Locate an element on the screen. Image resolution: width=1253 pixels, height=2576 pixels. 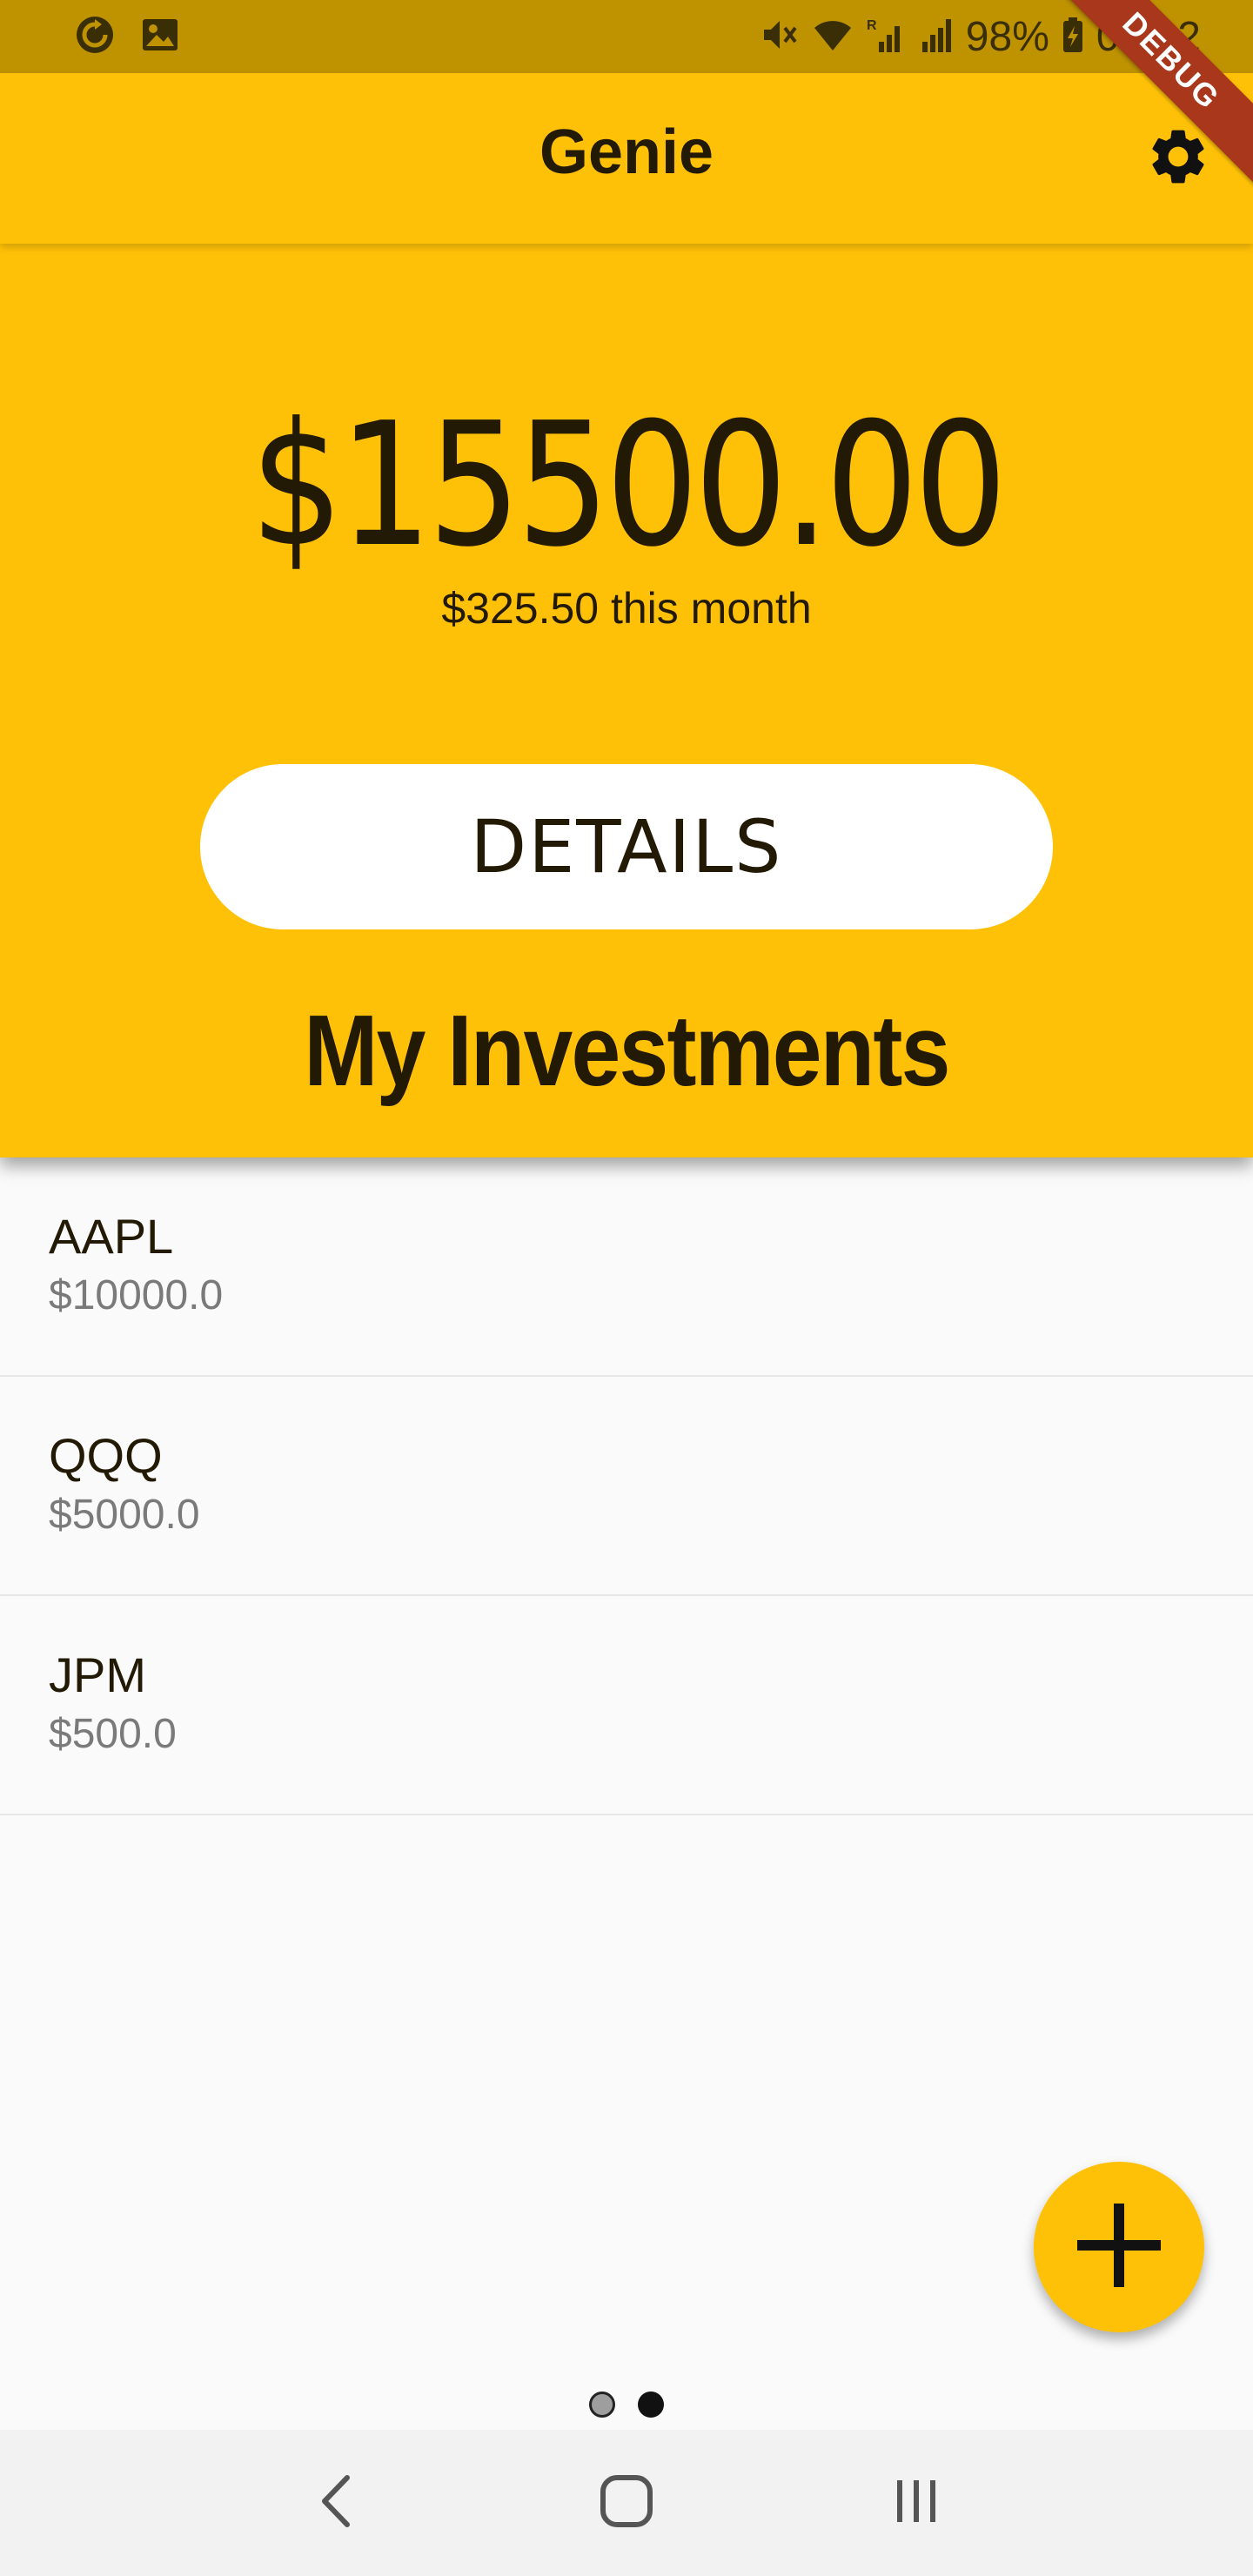
list-item: AAPL $10000.0 is located at coordinates (626, 1267).